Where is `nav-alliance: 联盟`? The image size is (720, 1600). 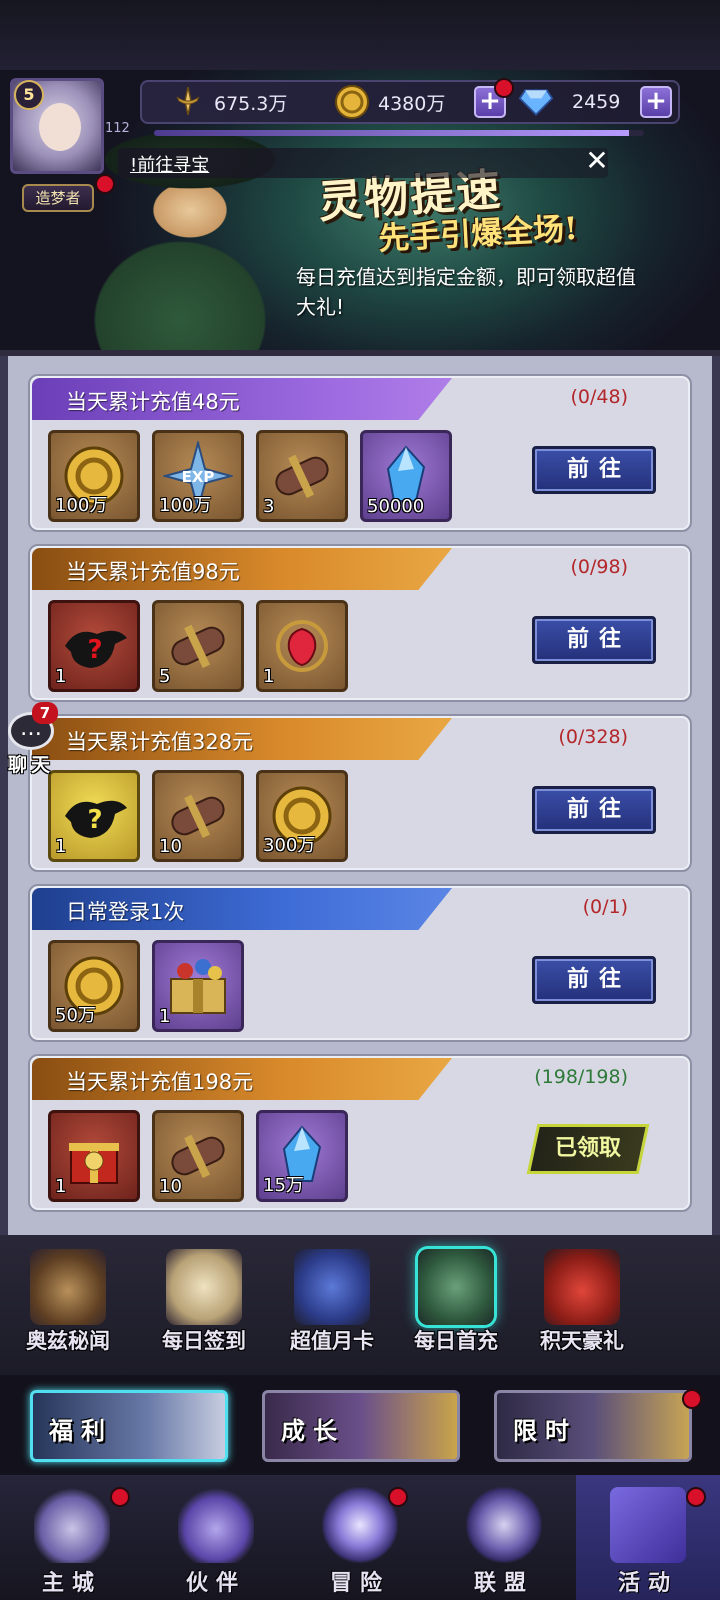
nav-alliance: 联盟 is located at coordinates (504, 1537).